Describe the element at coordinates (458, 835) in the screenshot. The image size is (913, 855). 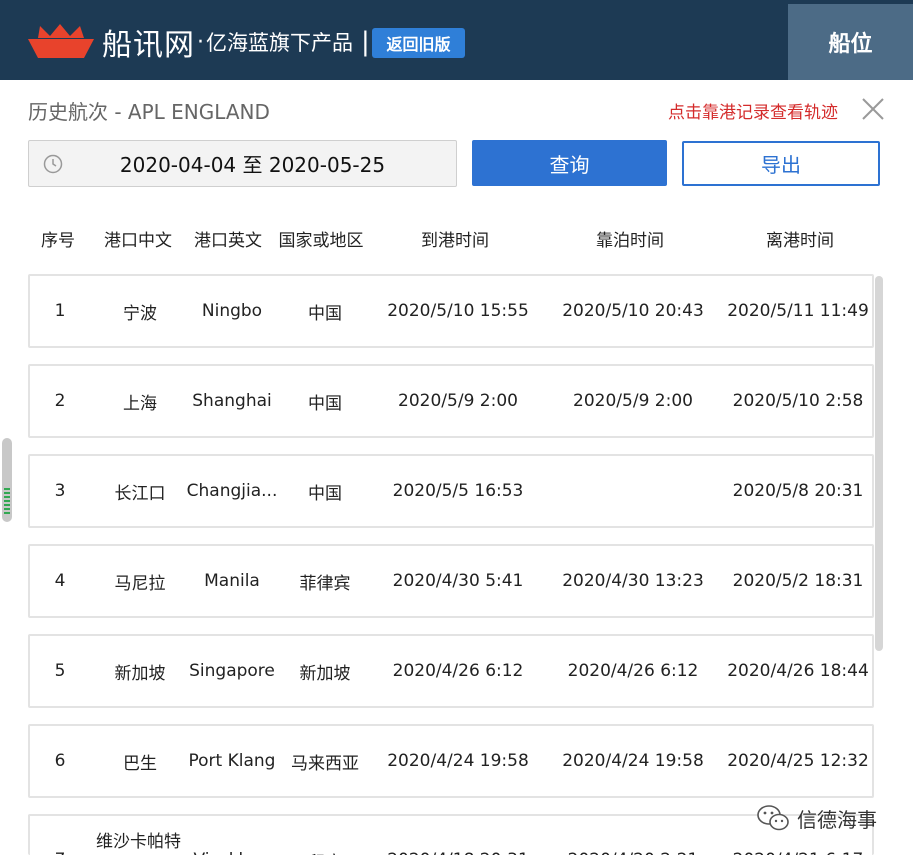
I see `cell-arrival: 2020/4/18 20:31` at that location.